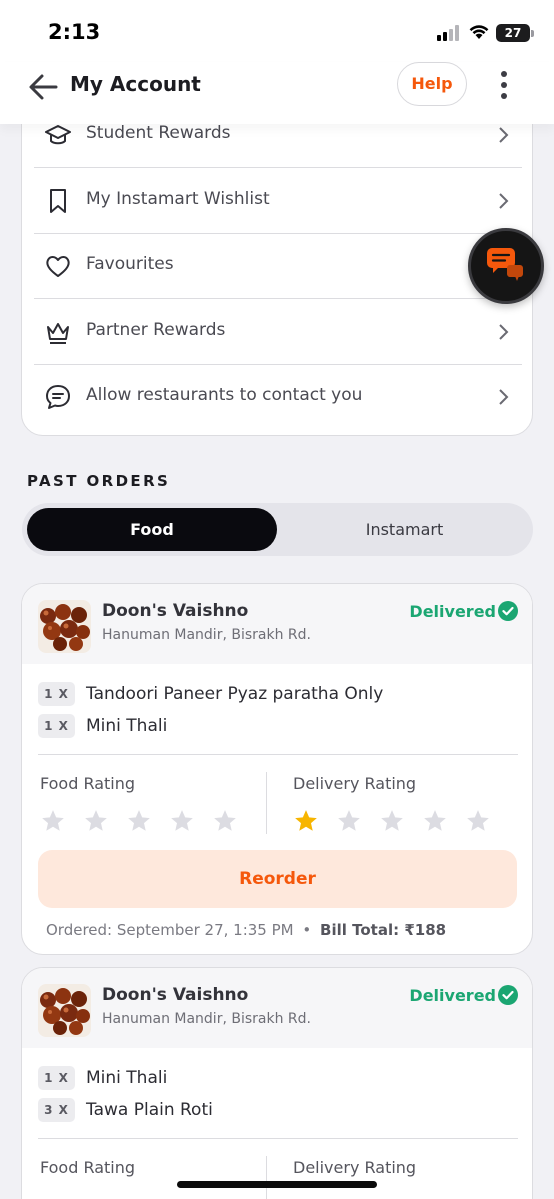 This screenshot has width=554, height=1199. What do you see at coordinates (156, 330) in the screenshot?
I see `menu-item-label: Partner Rewards` at bounding box center [156, 330].